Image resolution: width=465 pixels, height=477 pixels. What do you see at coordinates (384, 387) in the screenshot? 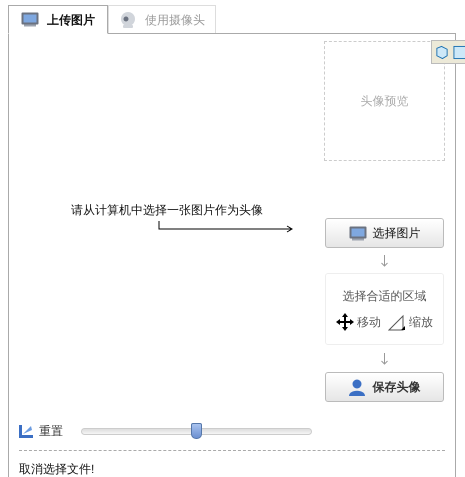
I see `save-avatar-button: 保存头像` at bounding box center [384, 387].